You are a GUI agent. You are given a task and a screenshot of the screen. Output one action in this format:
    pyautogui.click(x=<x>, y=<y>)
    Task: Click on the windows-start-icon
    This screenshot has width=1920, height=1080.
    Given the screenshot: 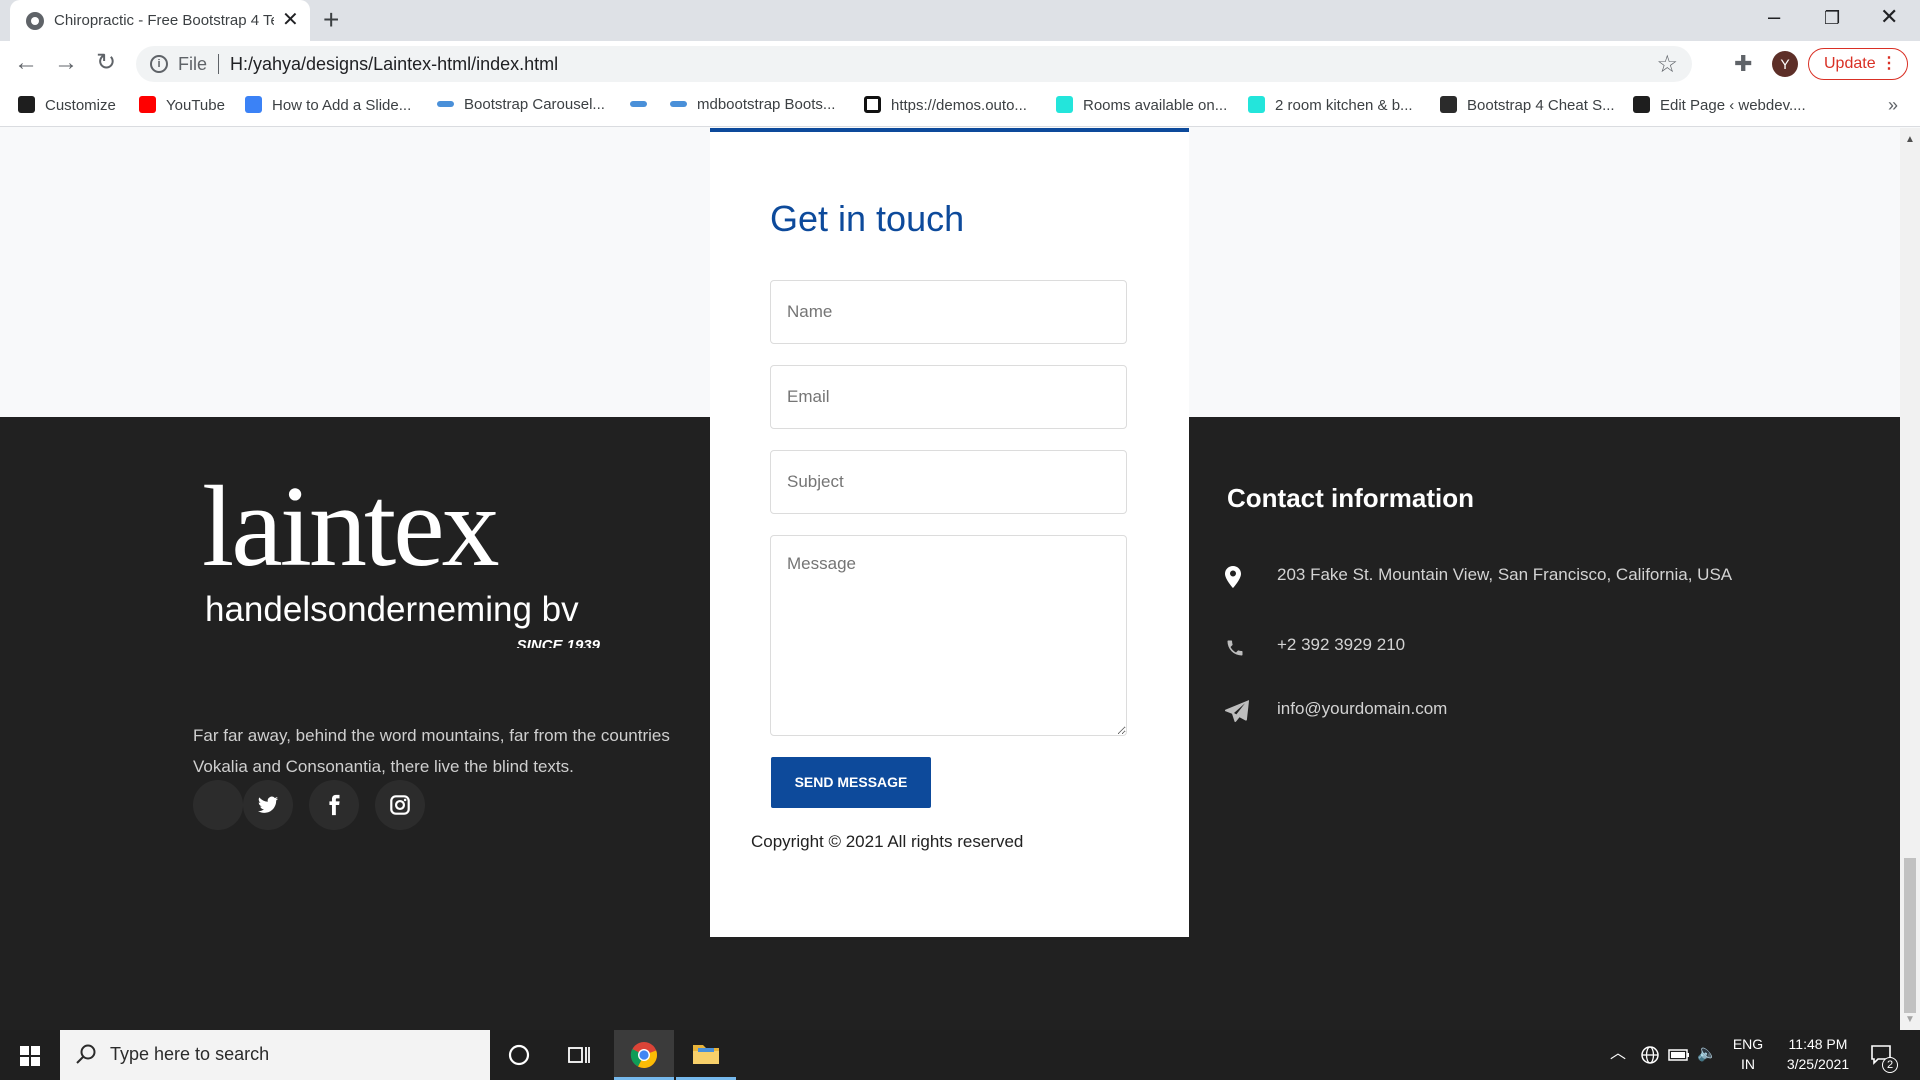 What is the action you would take?
    pyautogui.click(x=30, y=1056)
    